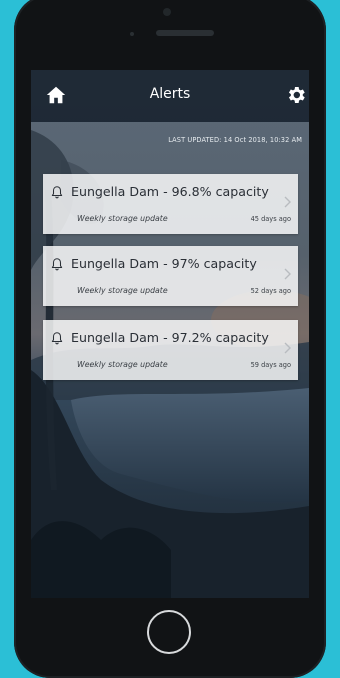  I want to click on top-navigation-bar: Alerts, so click(170, 96).